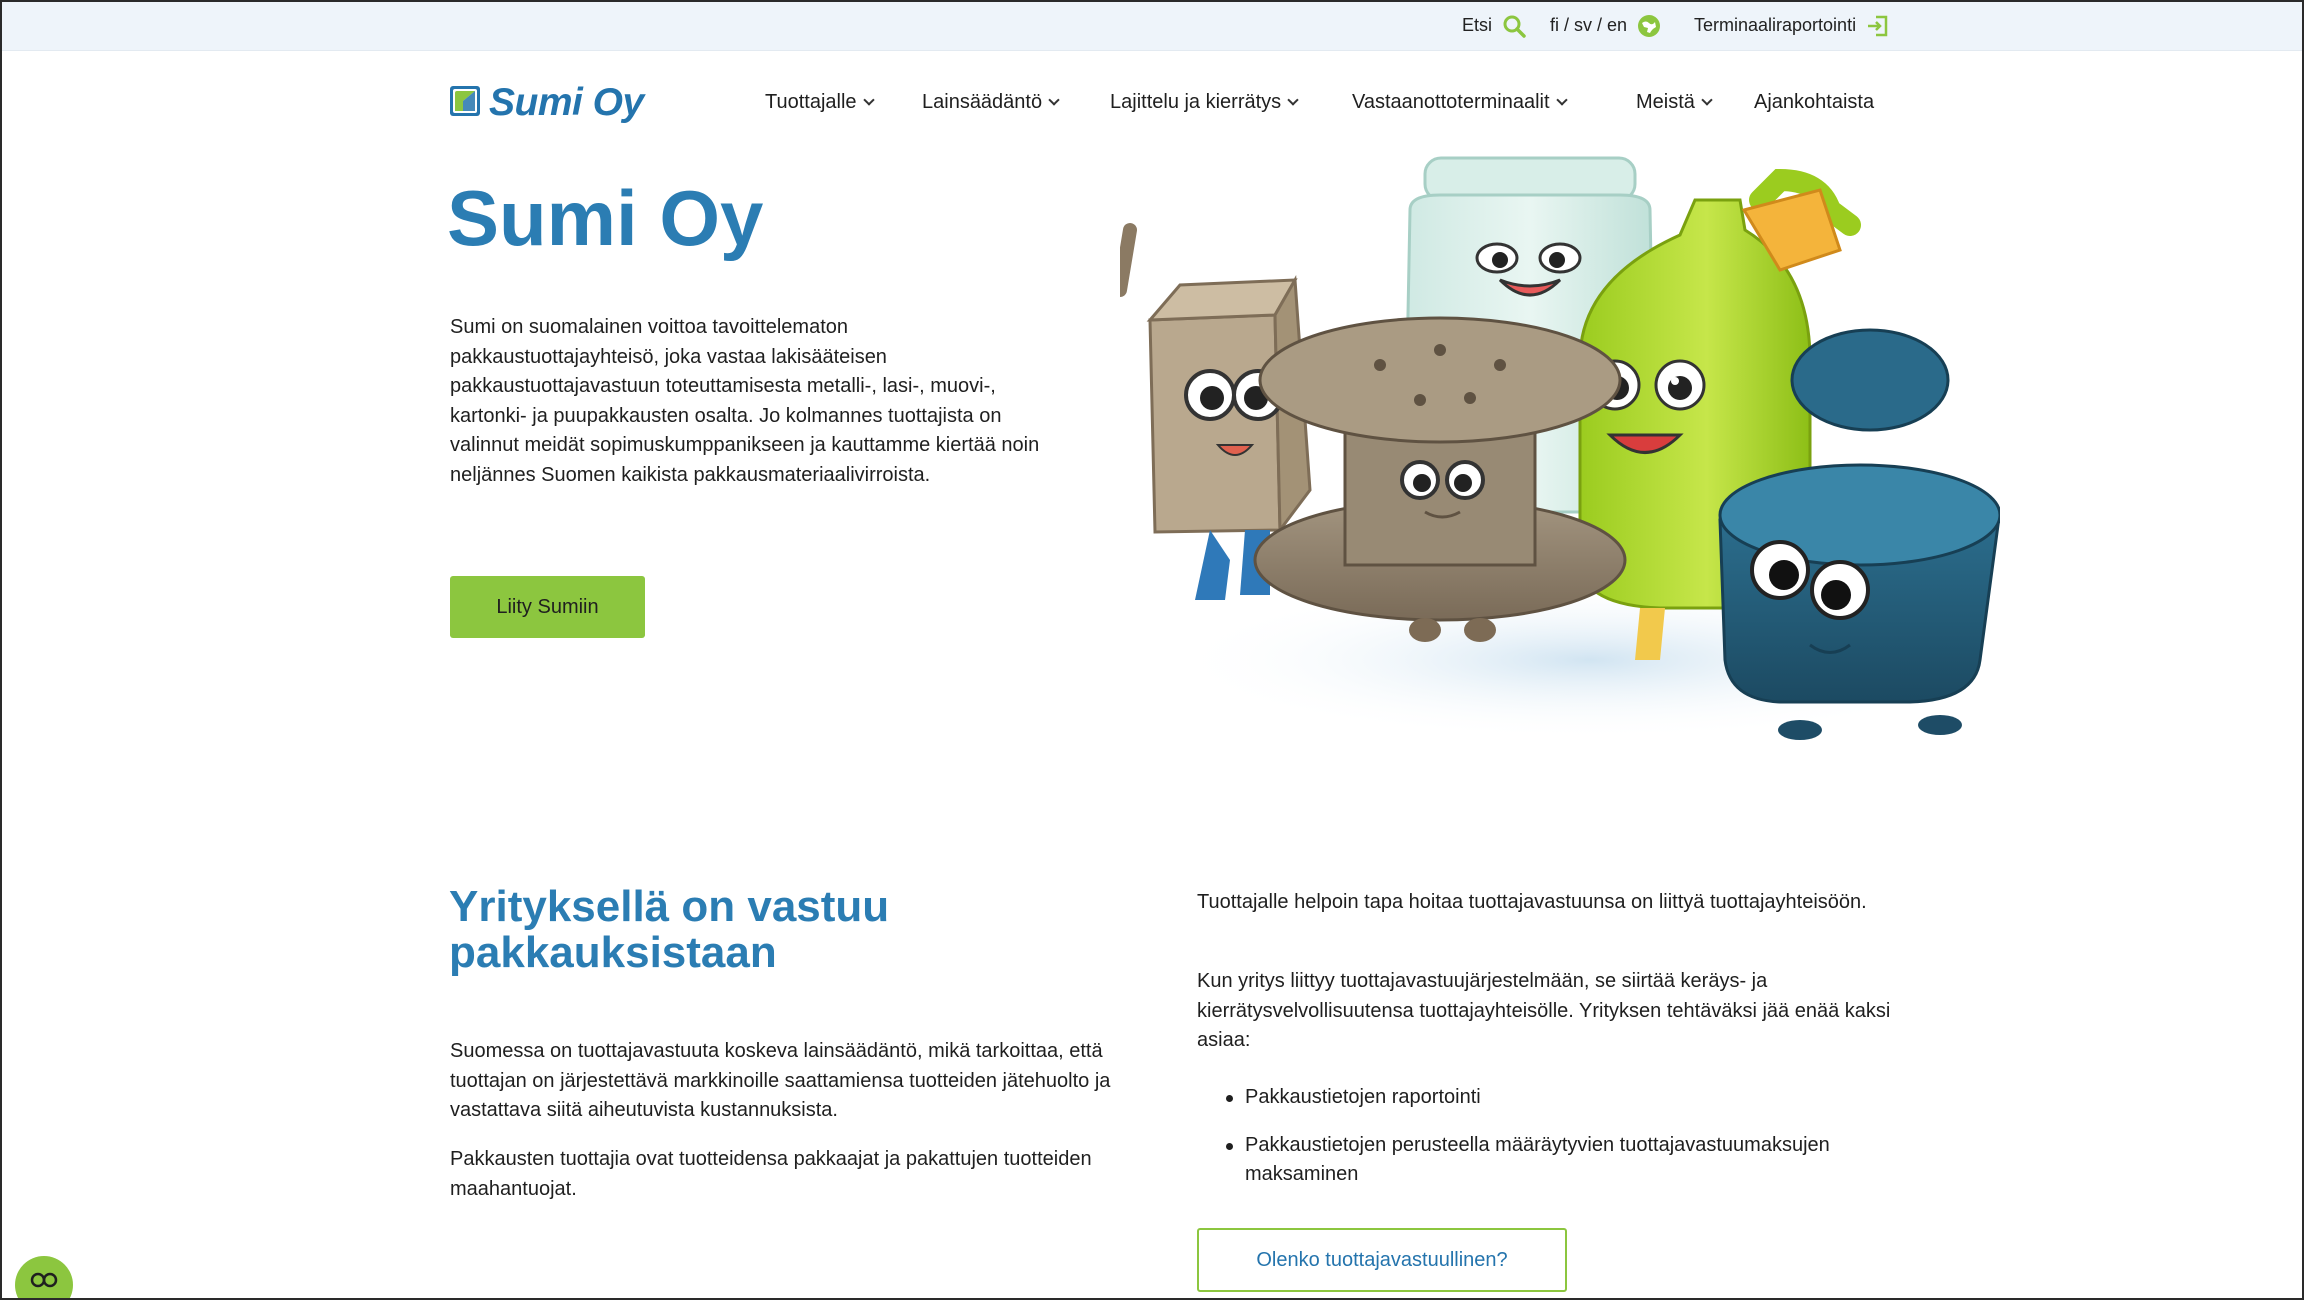 This screenshot has height=1300, width=2304. I want to click on nav-item-label: Meistä, so click(1665, 101).